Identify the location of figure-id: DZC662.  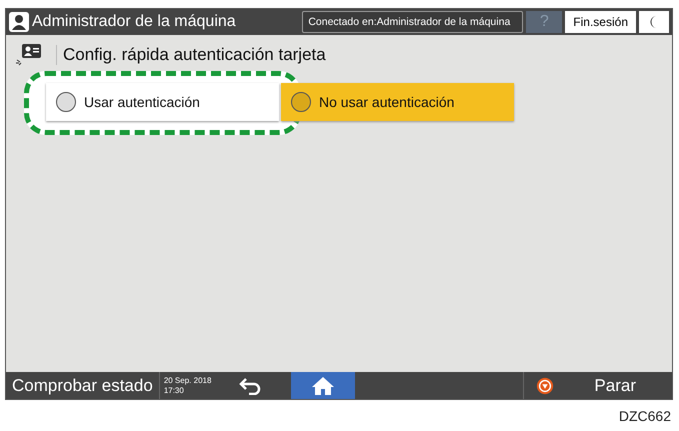
(644, 416).